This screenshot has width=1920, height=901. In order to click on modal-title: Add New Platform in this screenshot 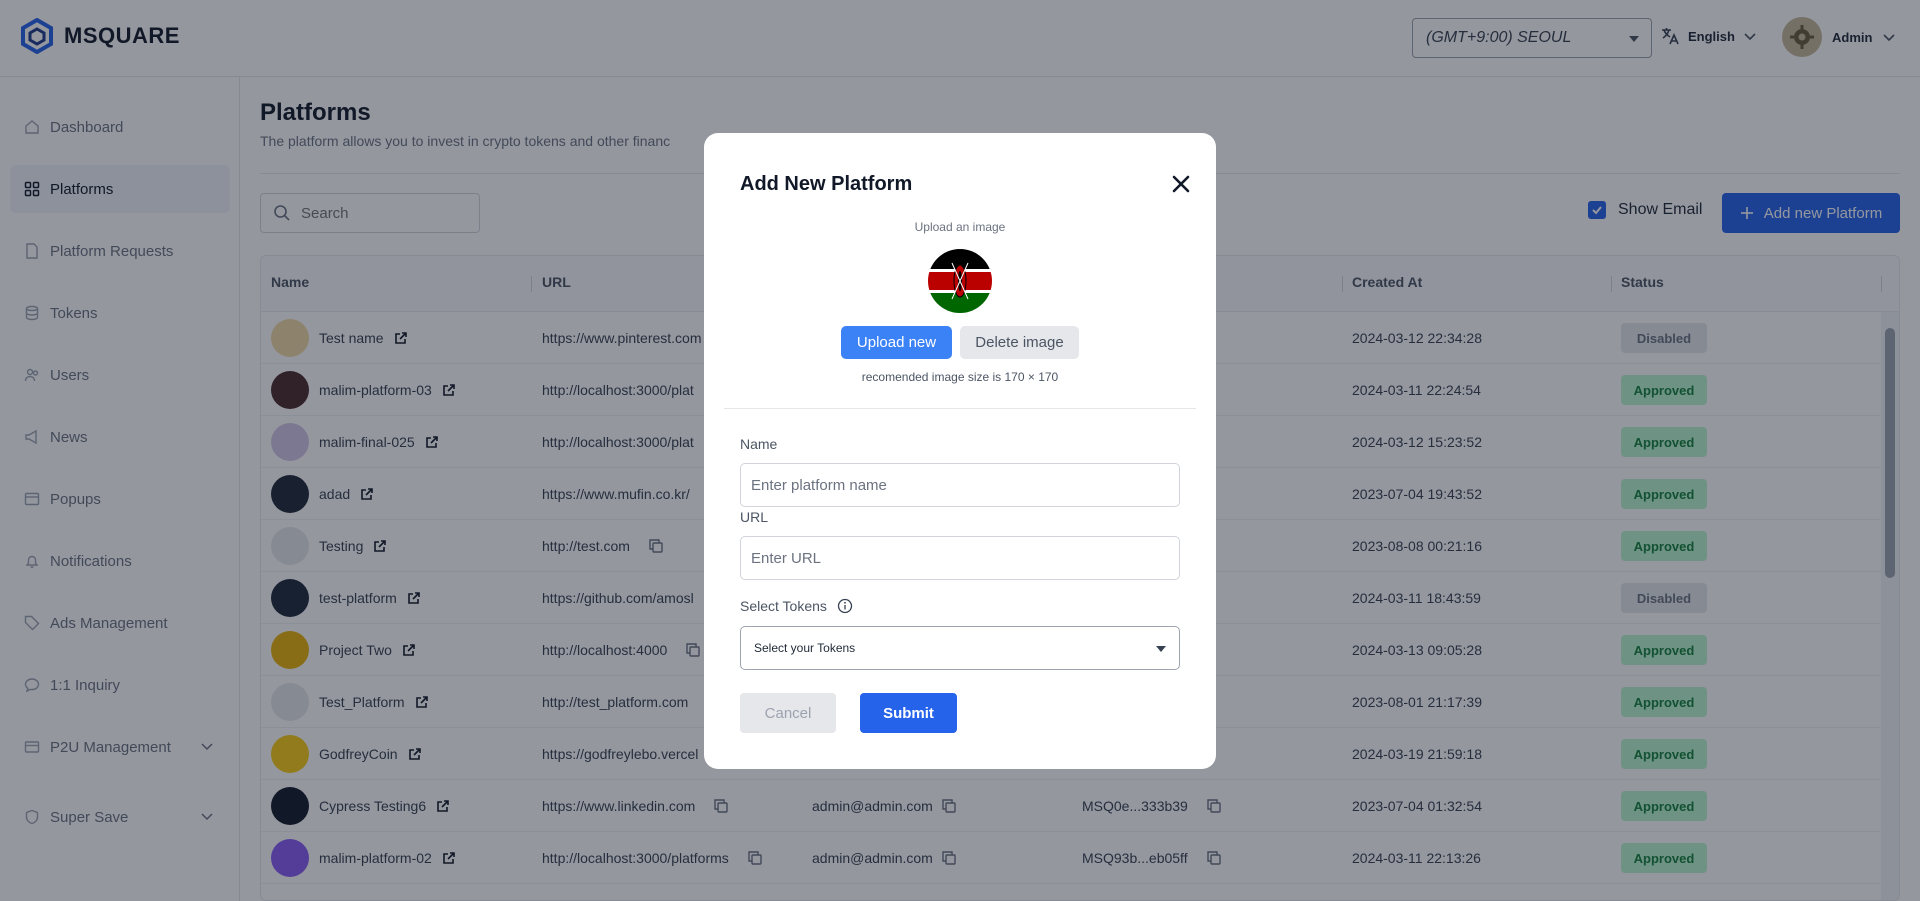, I will do `click(826, 184)`.